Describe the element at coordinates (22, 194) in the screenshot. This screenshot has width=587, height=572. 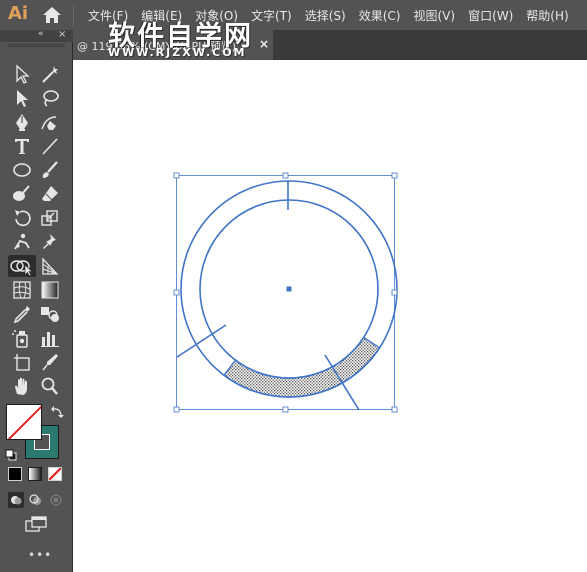
I see `blob-brush-tool` at that location.